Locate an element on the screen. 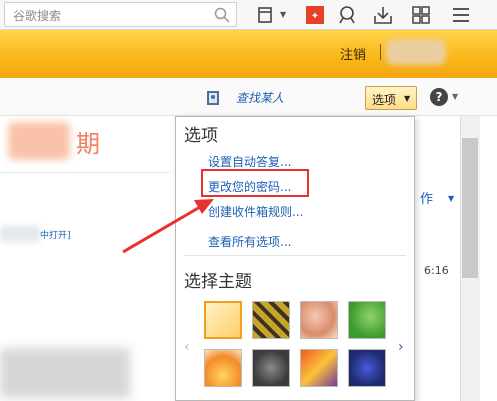 This screenshot has width=497, height=401. mail-header: 注销 is located at coordinates (248, 54).